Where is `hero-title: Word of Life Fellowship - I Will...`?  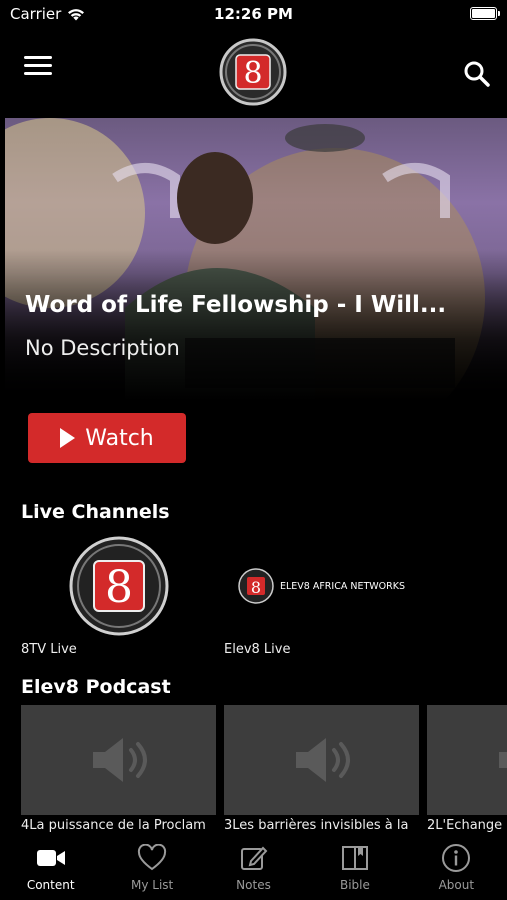
hero-title: Word of Life Fellowship - I Will... is located at coordinates (236, 305).